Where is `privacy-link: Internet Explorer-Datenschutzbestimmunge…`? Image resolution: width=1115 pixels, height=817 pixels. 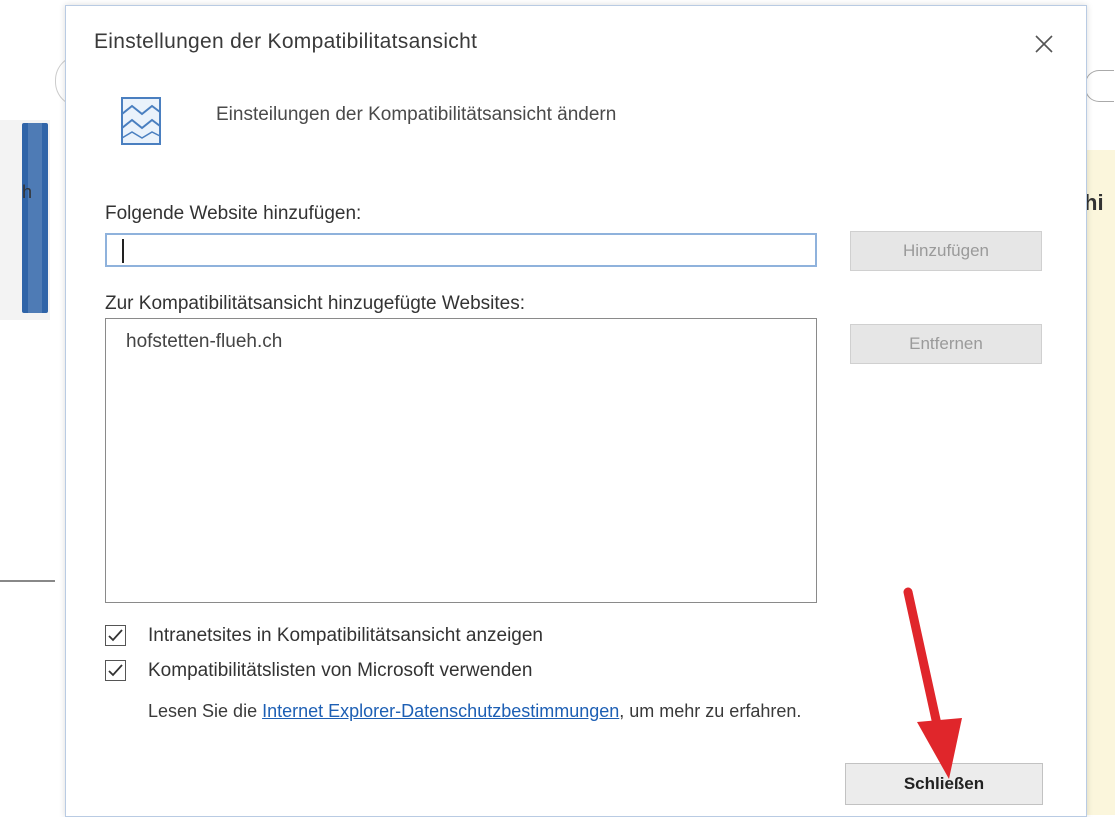 privacy-link: Internet Explorer-Datenschutzbestimmunge… is located at coordinates (440, 711).